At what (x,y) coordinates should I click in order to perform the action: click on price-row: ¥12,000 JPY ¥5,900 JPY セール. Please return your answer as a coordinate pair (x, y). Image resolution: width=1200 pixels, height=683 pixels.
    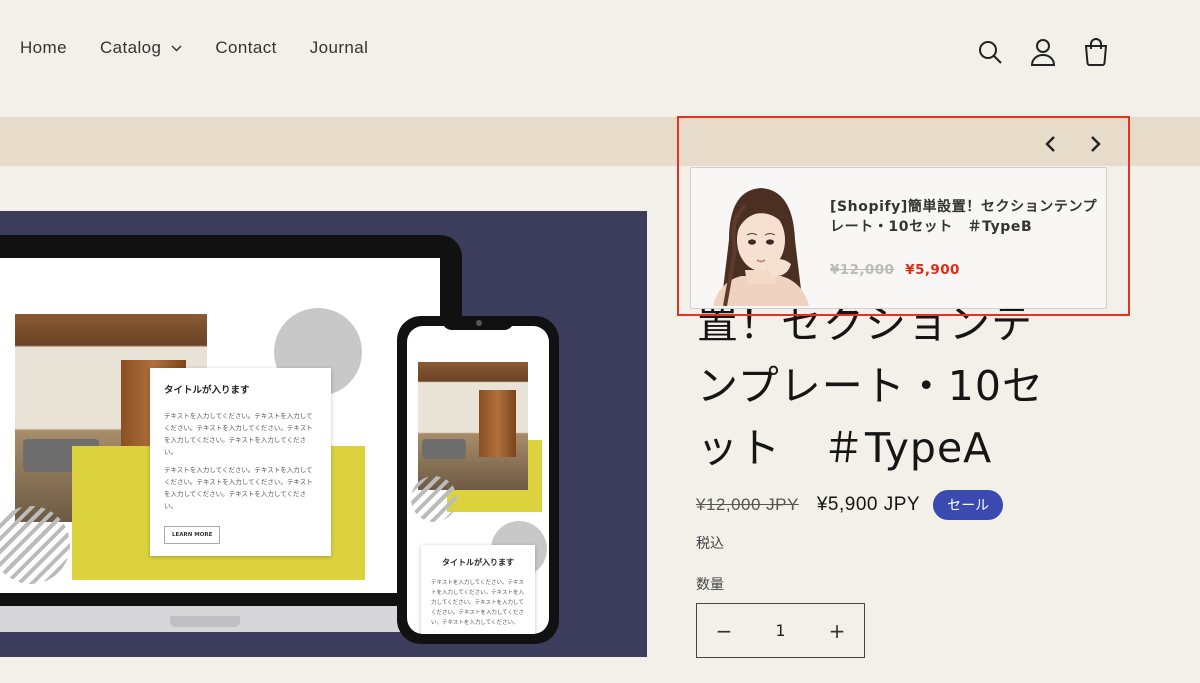
    Looking at the image, I should click on (850, 505).